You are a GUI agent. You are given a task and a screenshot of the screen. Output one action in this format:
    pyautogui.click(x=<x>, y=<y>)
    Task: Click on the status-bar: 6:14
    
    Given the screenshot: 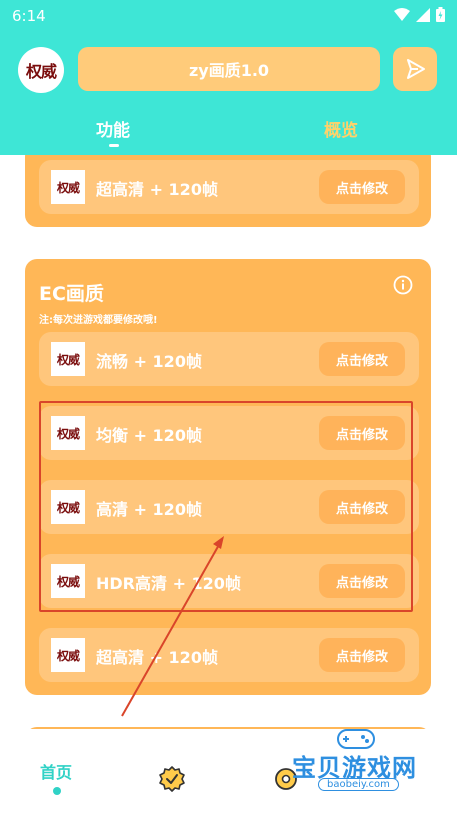 What is the action you would take?
    pyautogui.click(x=228, y=16)
    